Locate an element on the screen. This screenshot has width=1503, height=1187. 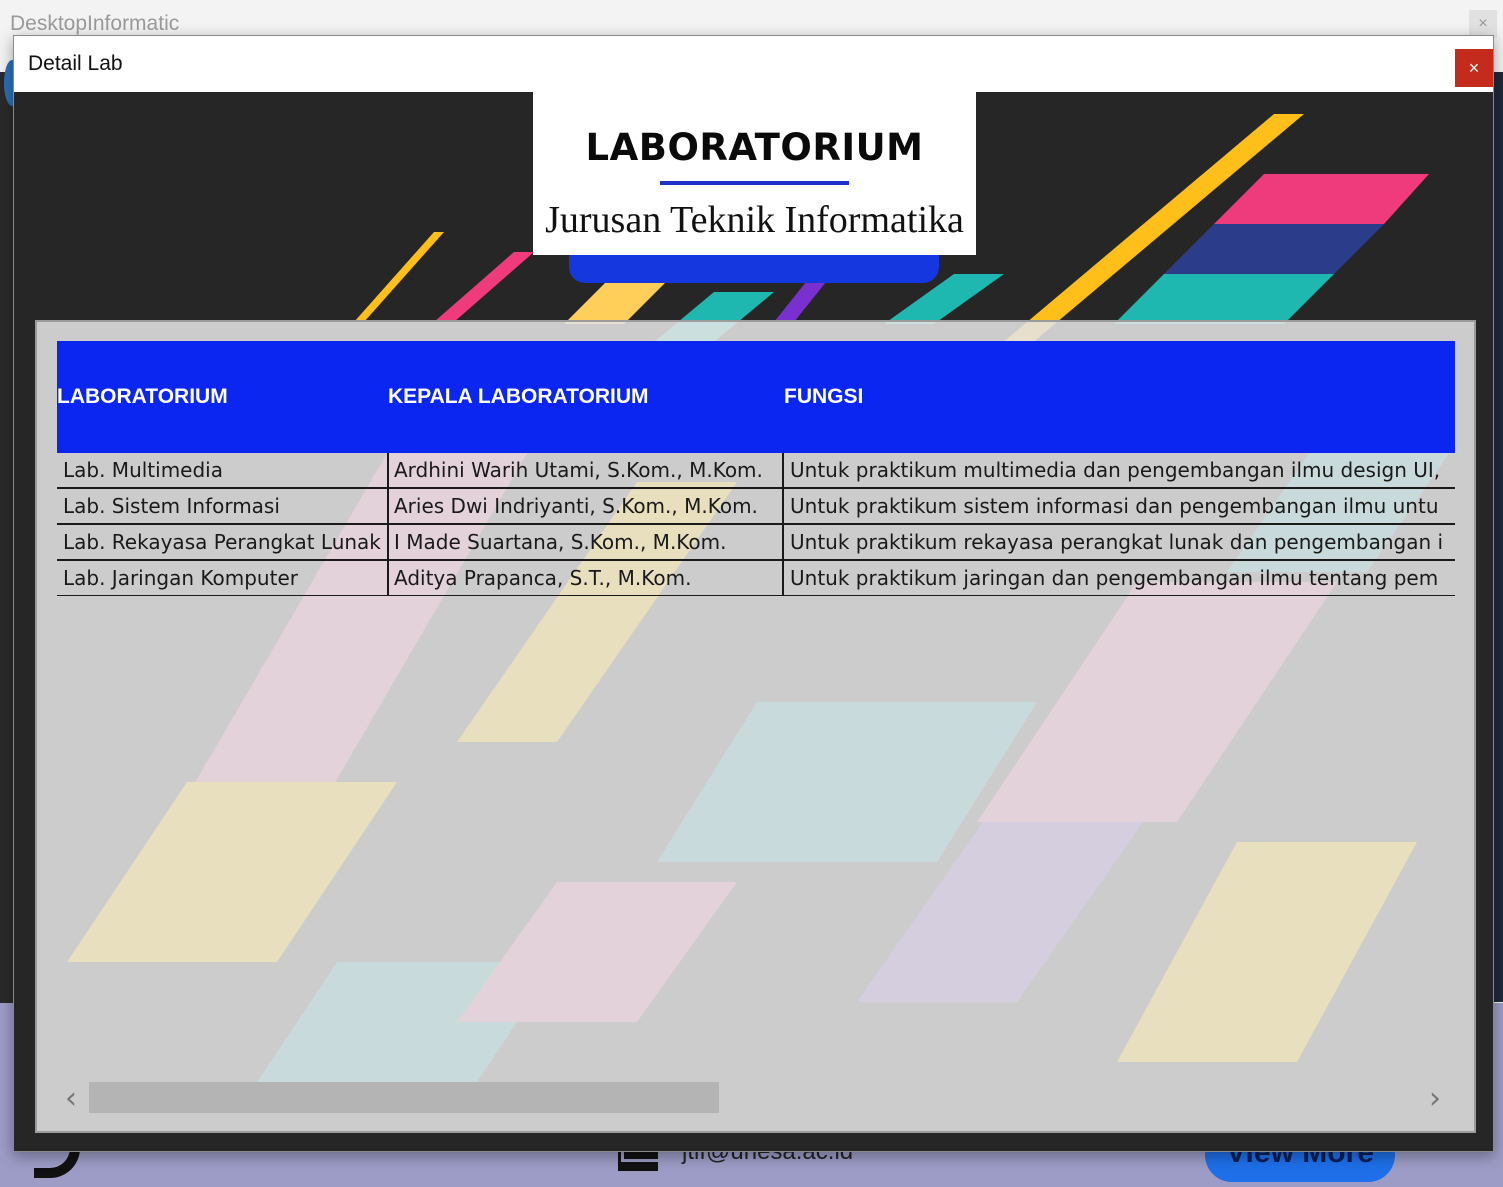
header-card: LABORATORIUM Jurusan Teknik Informatika is located at coordinates (754, 173).